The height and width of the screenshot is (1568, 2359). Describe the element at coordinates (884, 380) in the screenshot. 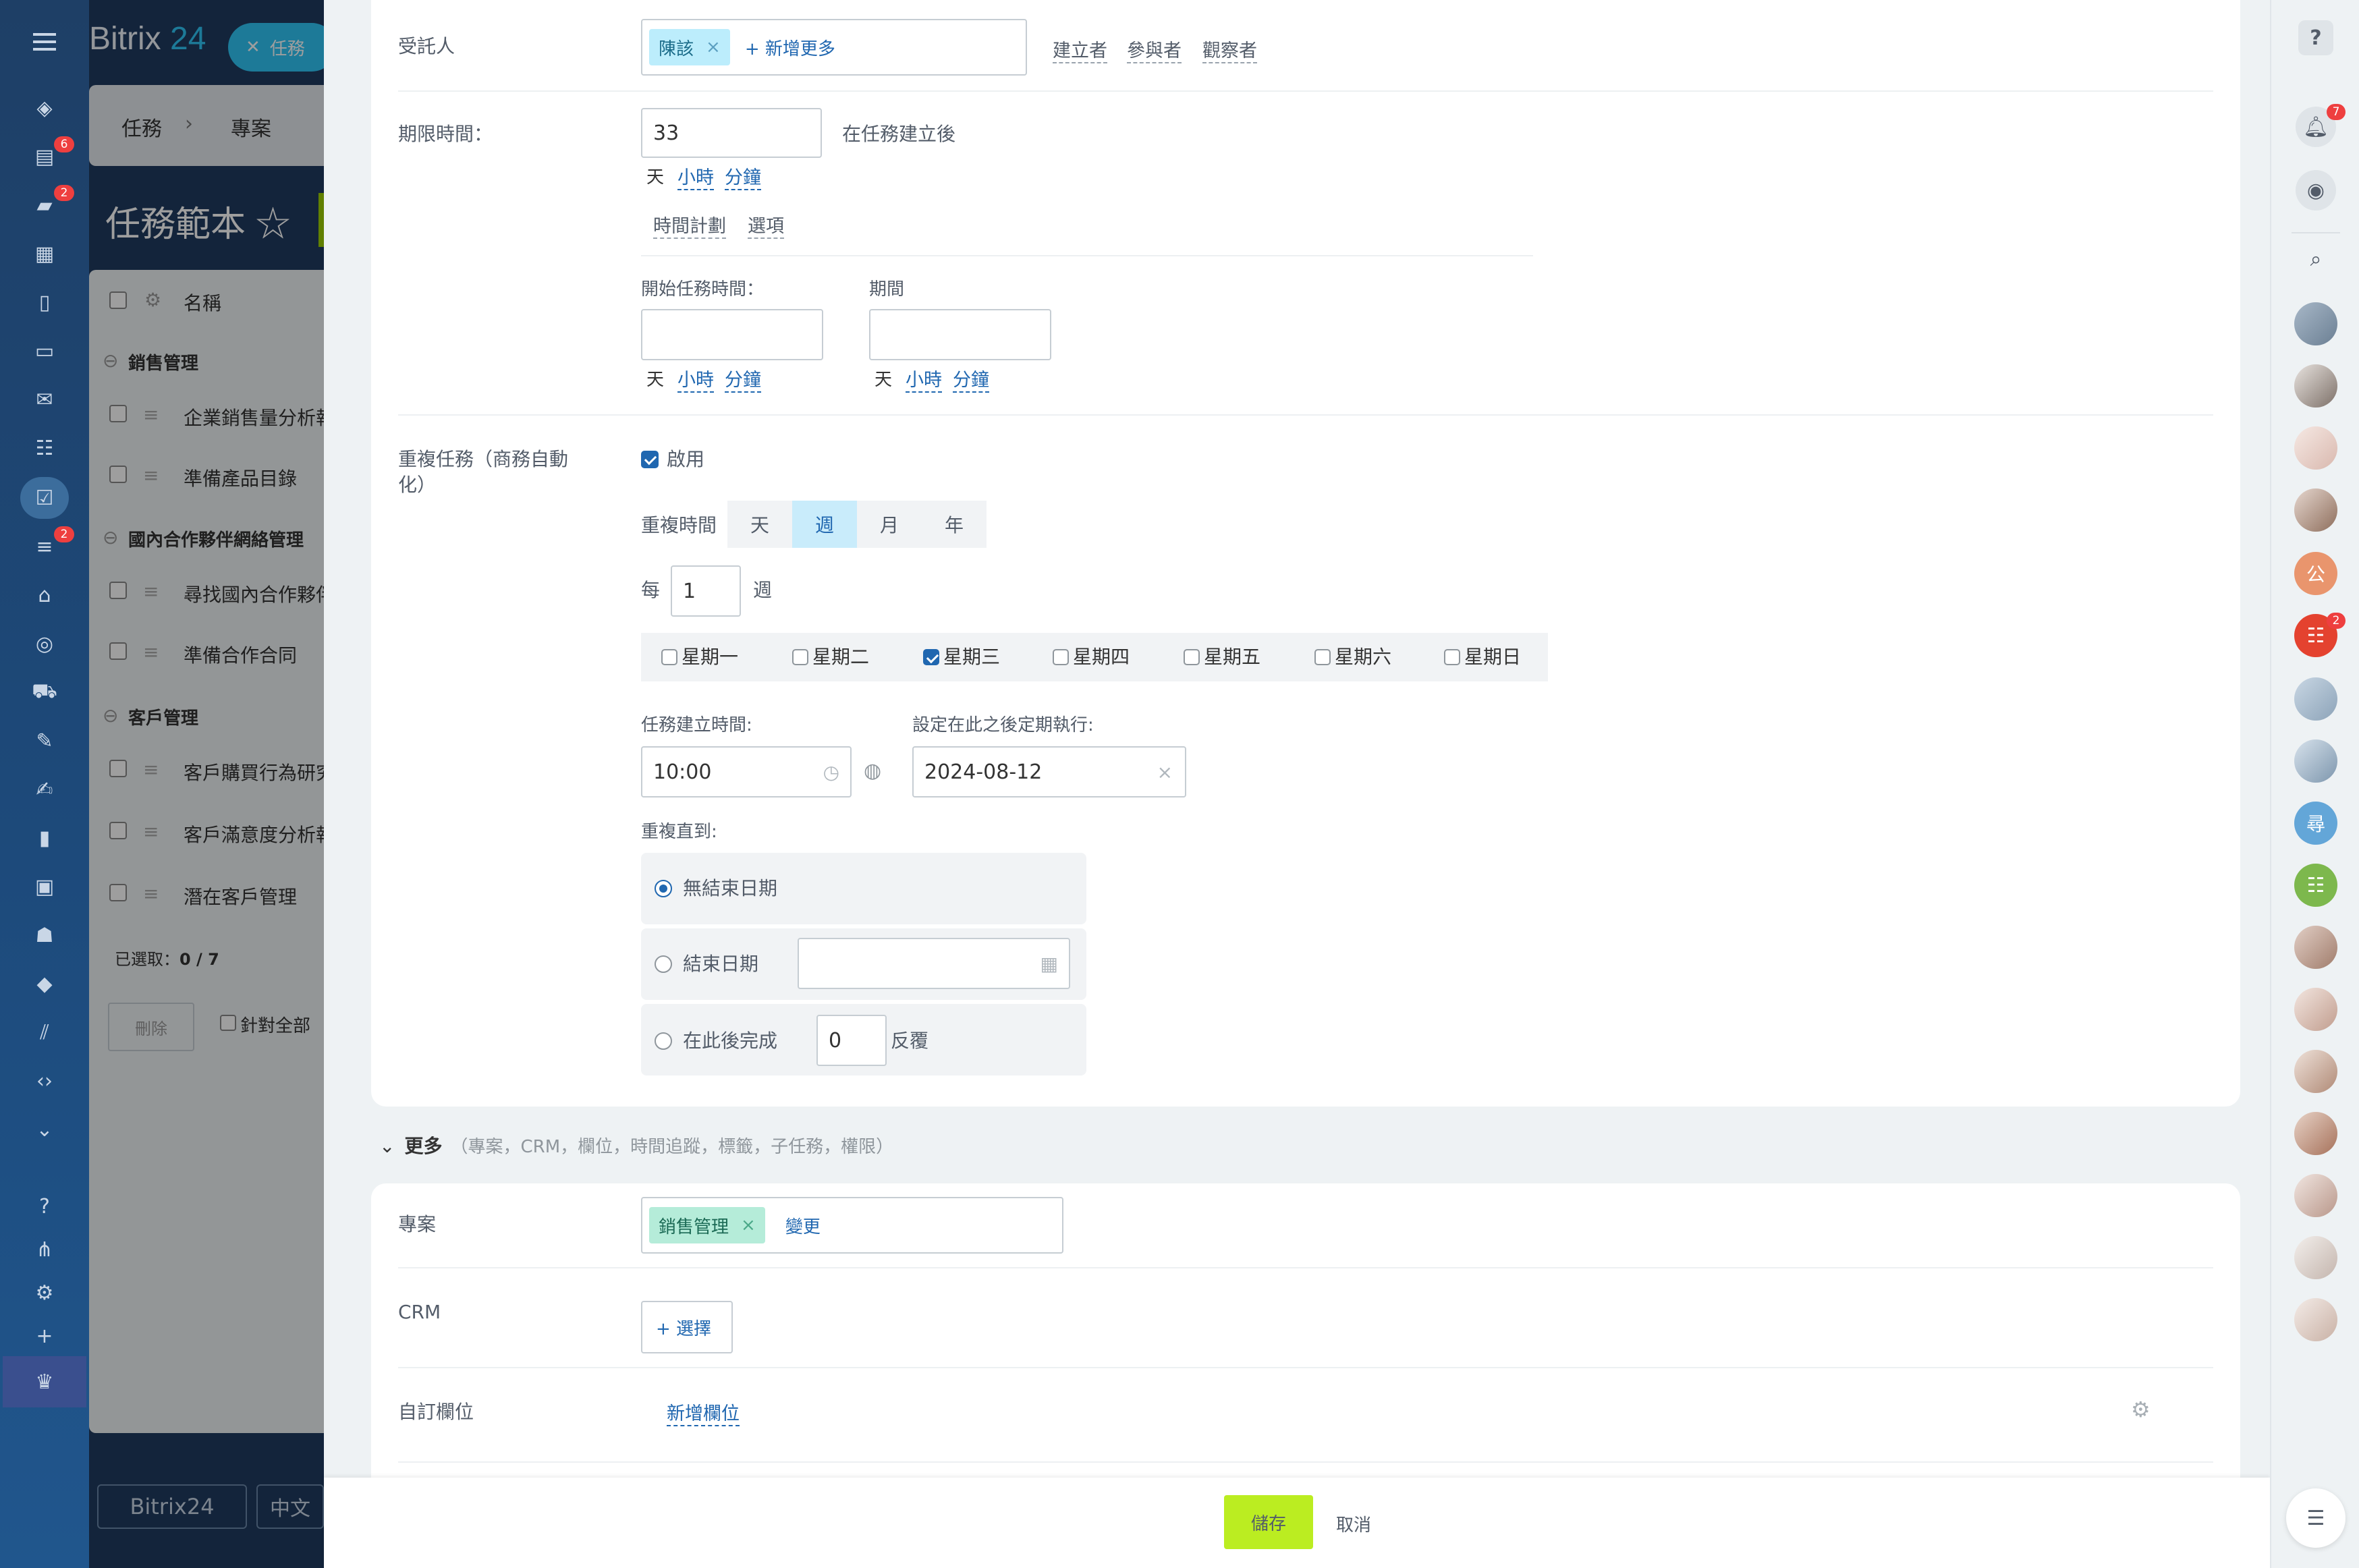

I see `duration-unit-days: 天` at that location.